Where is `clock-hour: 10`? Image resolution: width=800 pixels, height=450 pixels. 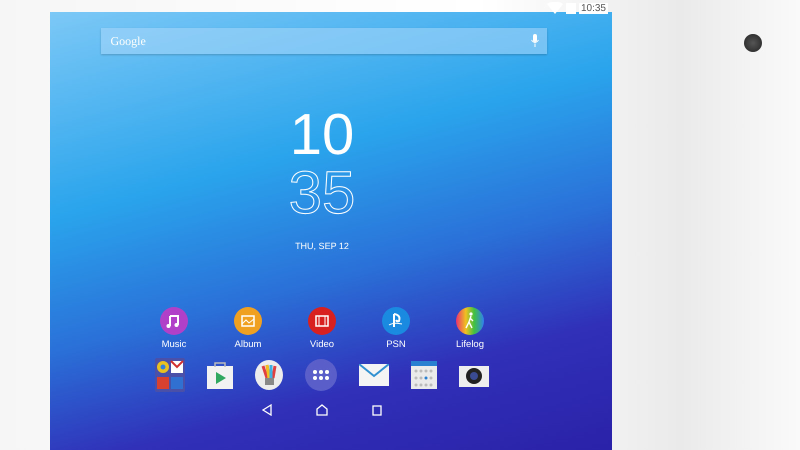
clock-hour: 10 is located at coordinates (322, 135).